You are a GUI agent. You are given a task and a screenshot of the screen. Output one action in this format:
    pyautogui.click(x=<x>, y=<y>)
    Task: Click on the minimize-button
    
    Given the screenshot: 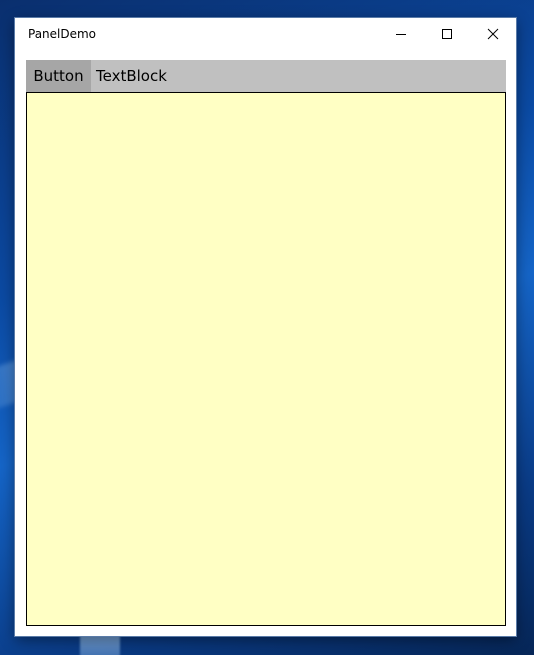 What is the action you would take?
    pyautogui.click(x=401, y=34)
    